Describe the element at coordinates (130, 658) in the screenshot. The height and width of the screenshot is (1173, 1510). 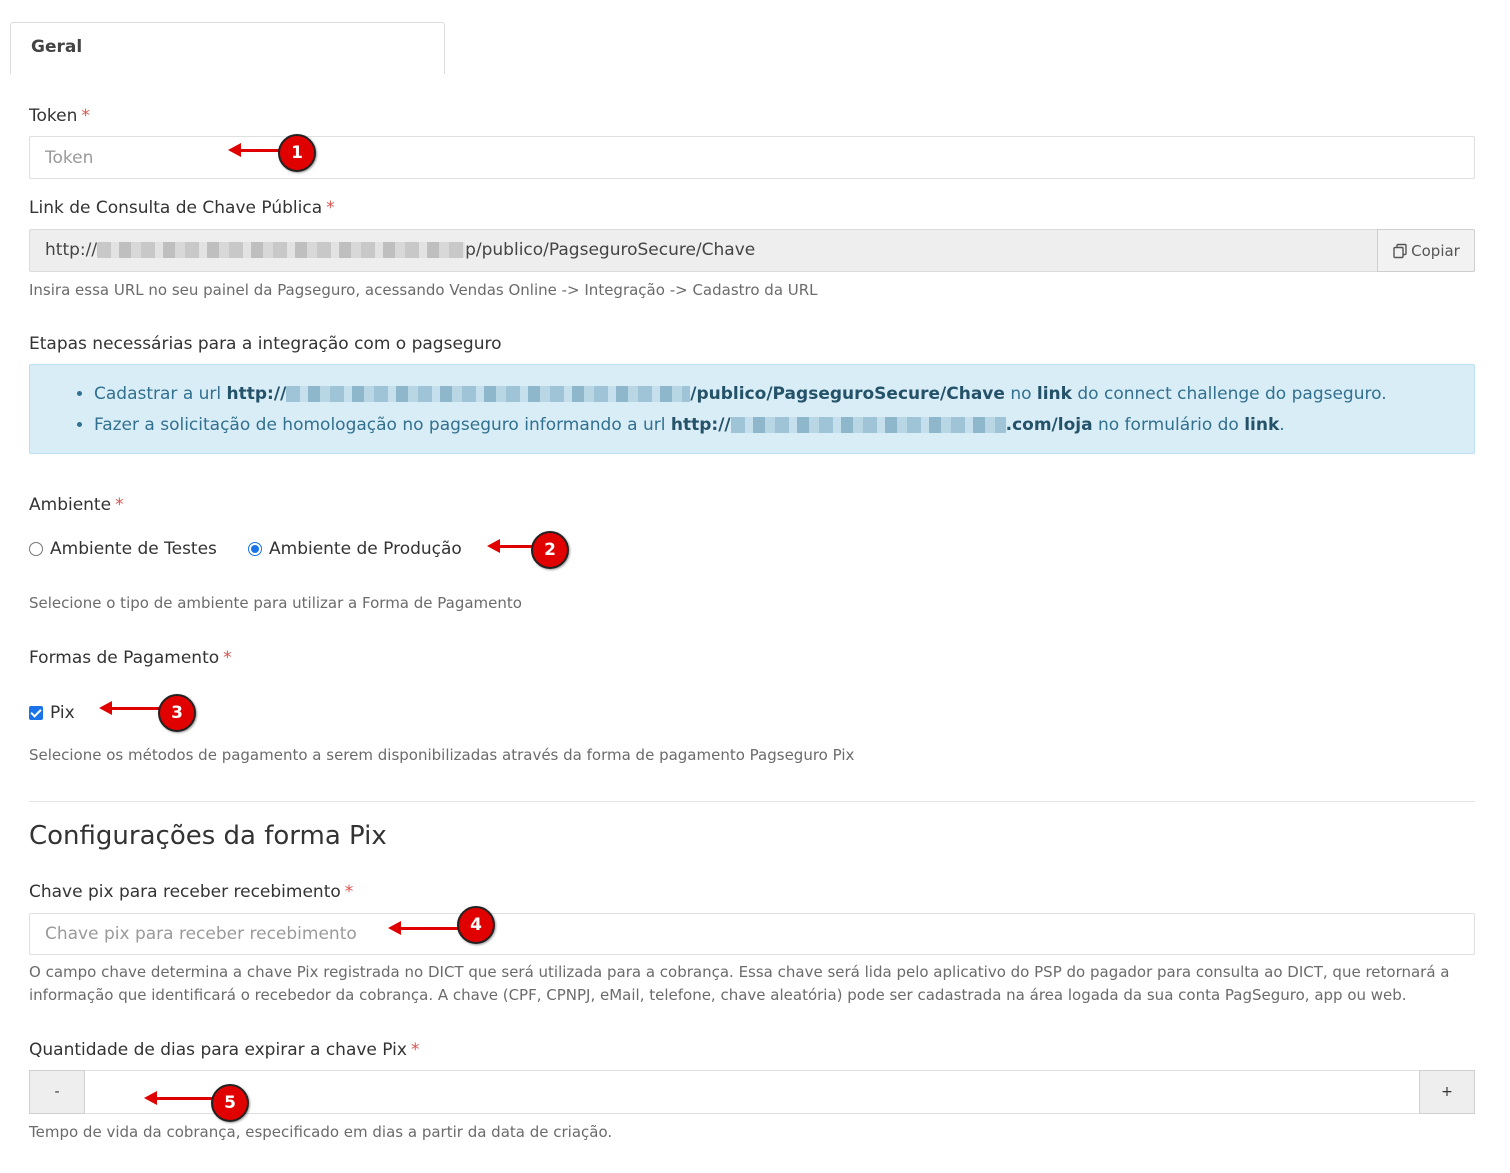
I see `payment-methods-label: Formas de Pagamento *` at that location.